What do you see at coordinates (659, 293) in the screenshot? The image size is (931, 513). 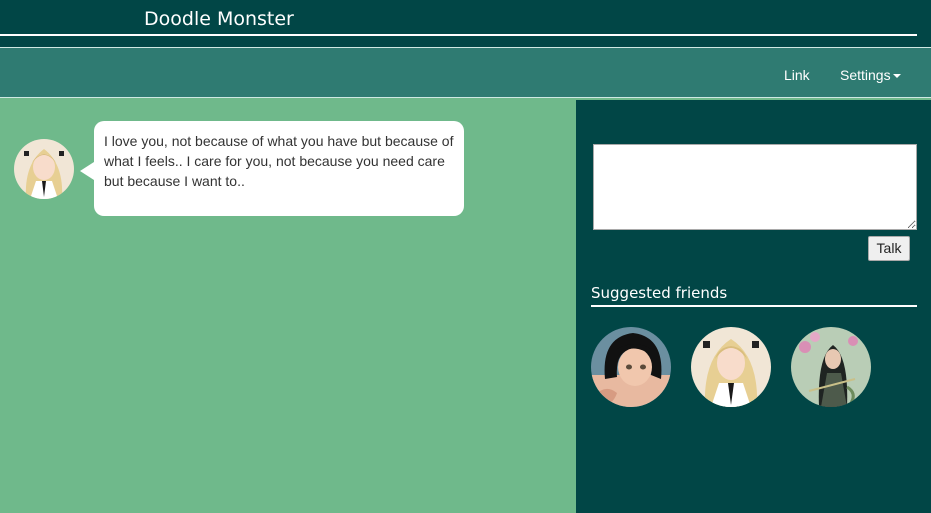 I see `suggested-friends-title: Suggested friends` at bounding box center [659, 293].